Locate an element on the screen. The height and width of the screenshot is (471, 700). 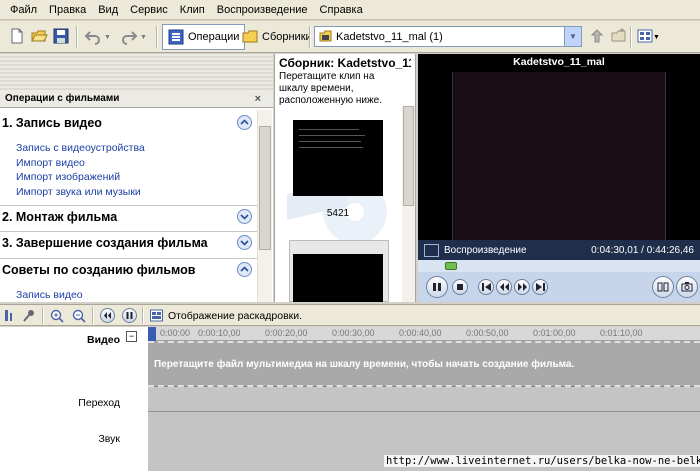
pause-icon is located at coordinates (129, 315).